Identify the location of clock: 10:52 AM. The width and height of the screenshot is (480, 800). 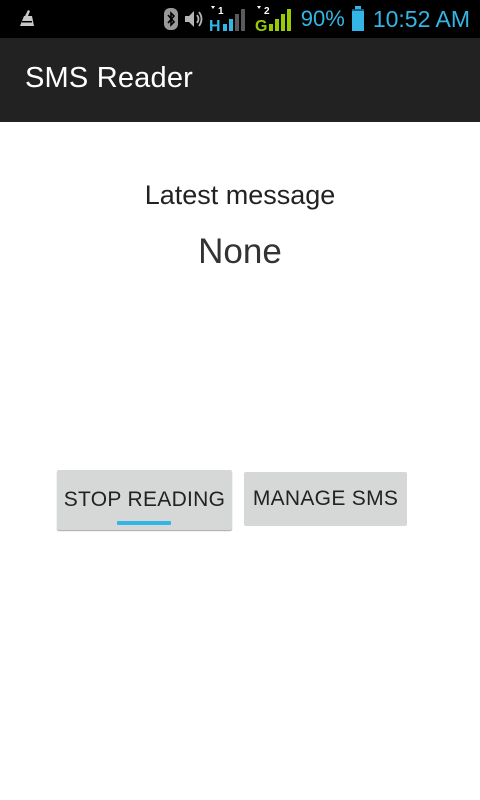
(421, 18).